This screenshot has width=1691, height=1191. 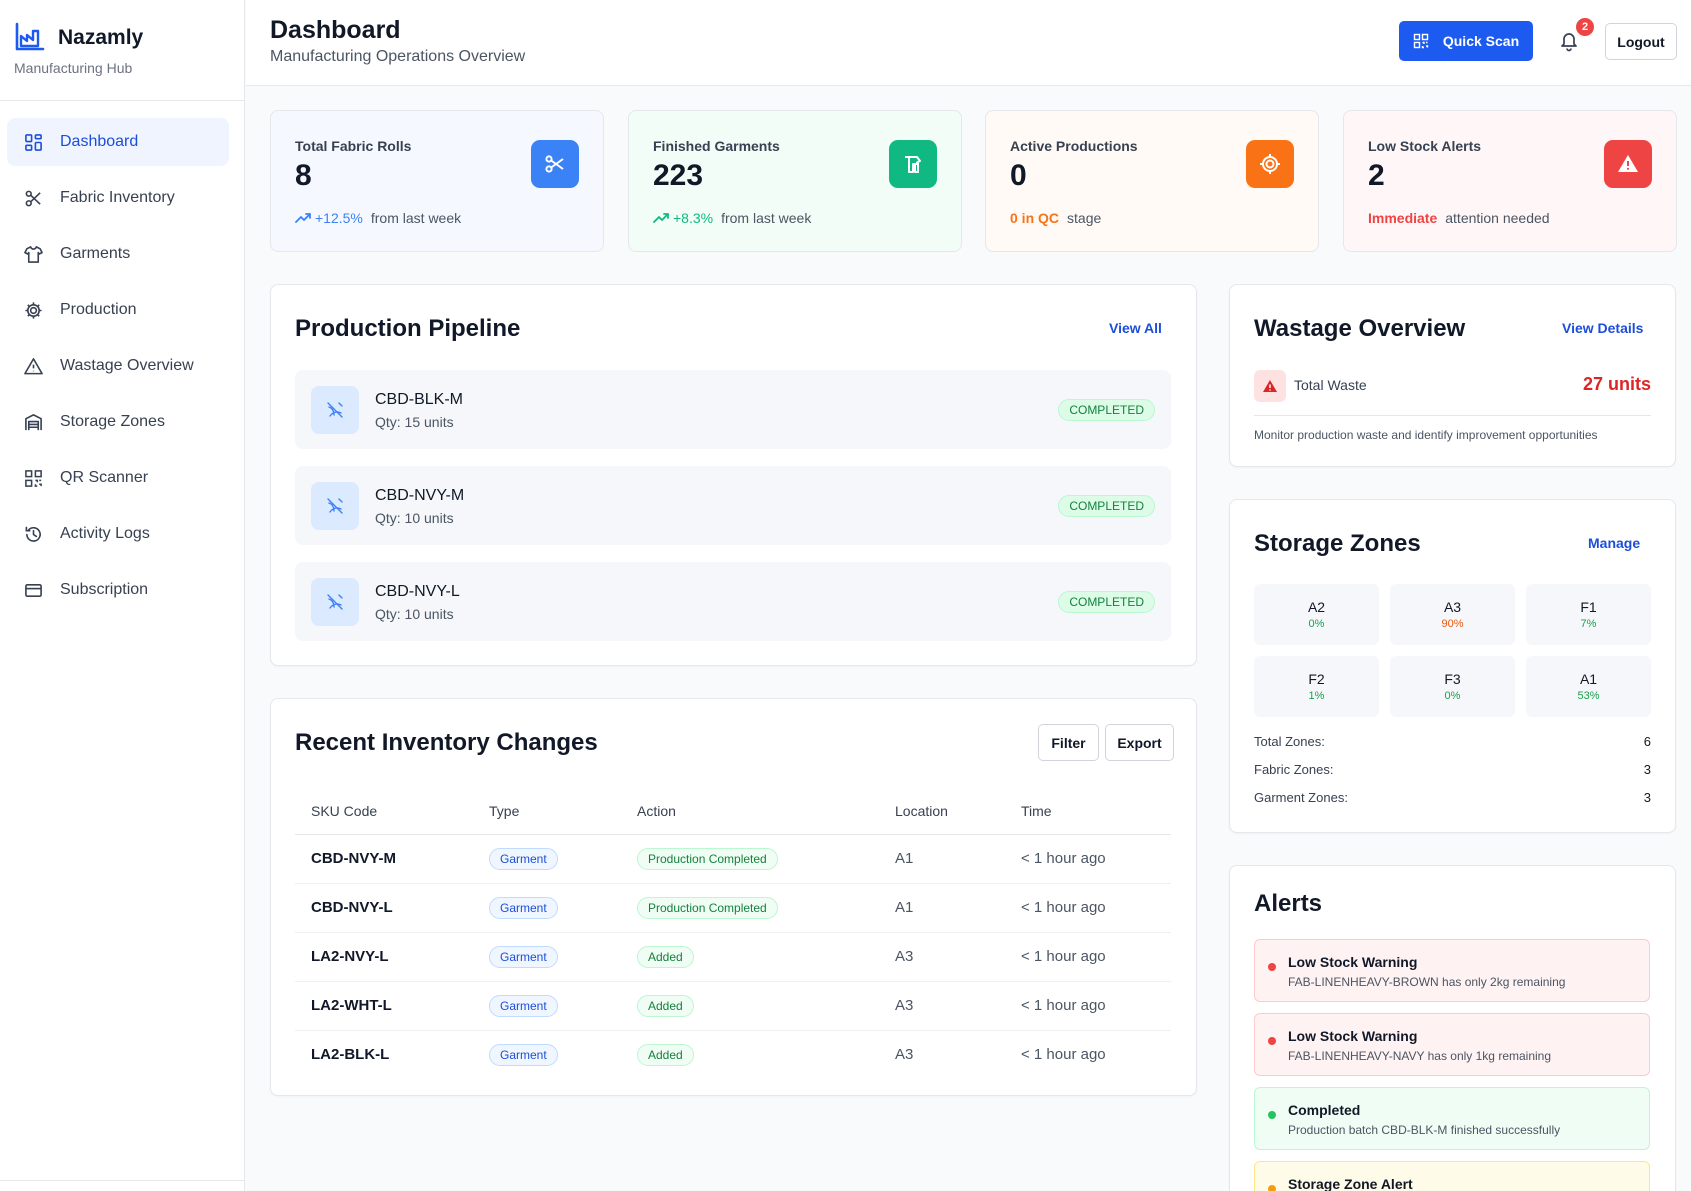 I want to click on type-badge: Garment, so click(x=523, y=907).